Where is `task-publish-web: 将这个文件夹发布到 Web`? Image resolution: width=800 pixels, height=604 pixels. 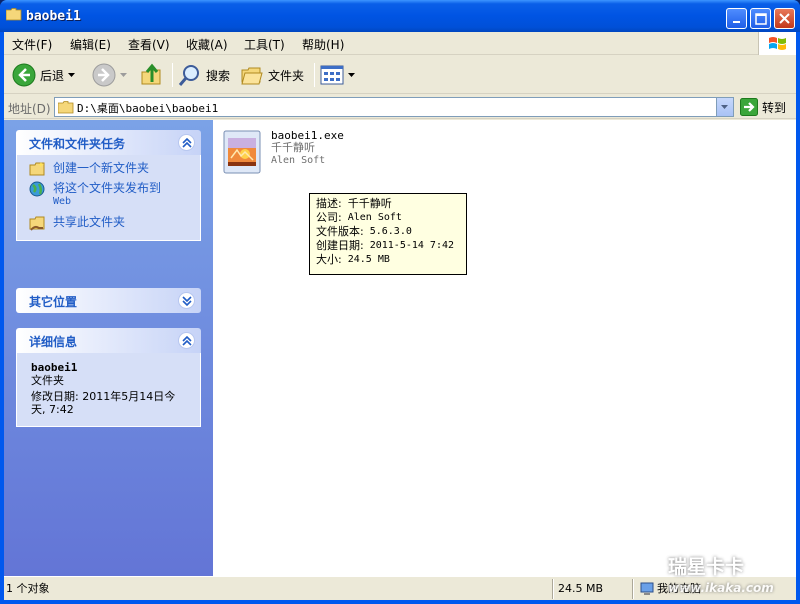 task-publish-web: 将这个文件夹发布到 Web is located at coordinates (108, 195).